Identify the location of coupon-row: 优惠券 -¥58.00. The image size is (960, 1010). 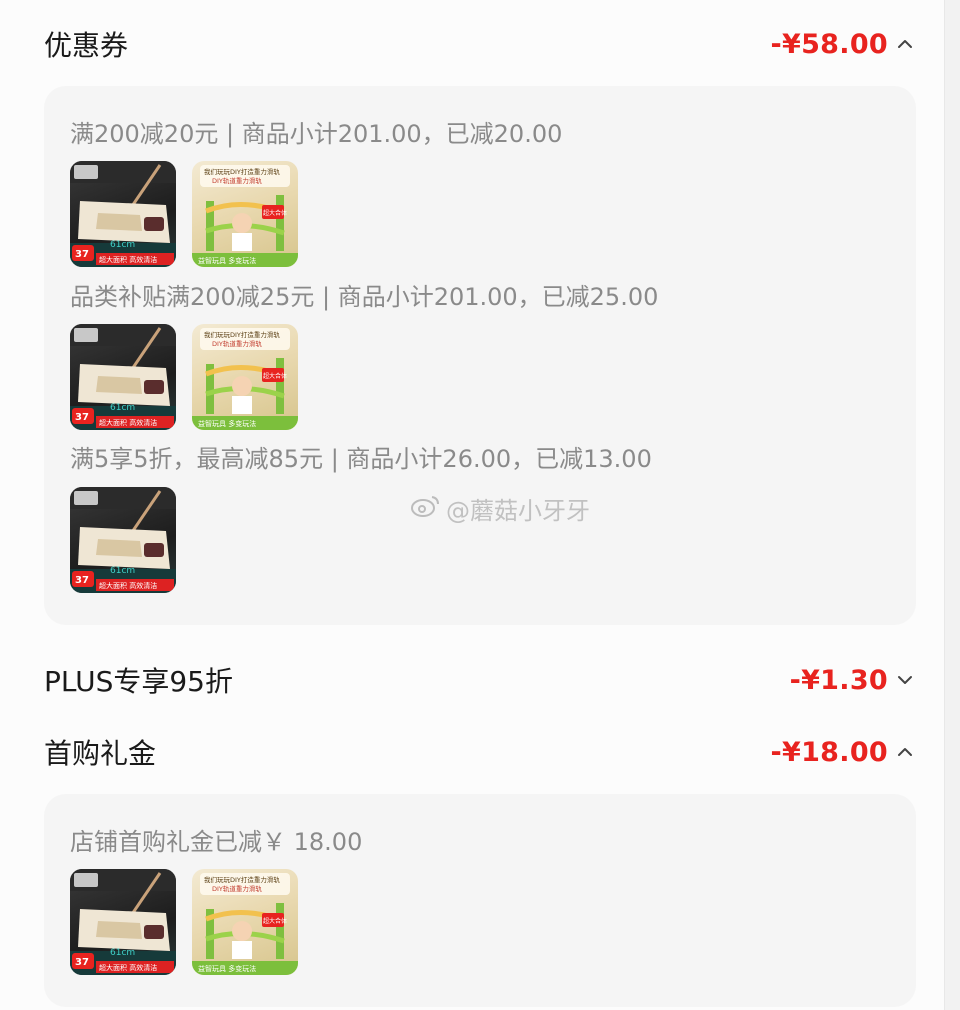
(480, 44).